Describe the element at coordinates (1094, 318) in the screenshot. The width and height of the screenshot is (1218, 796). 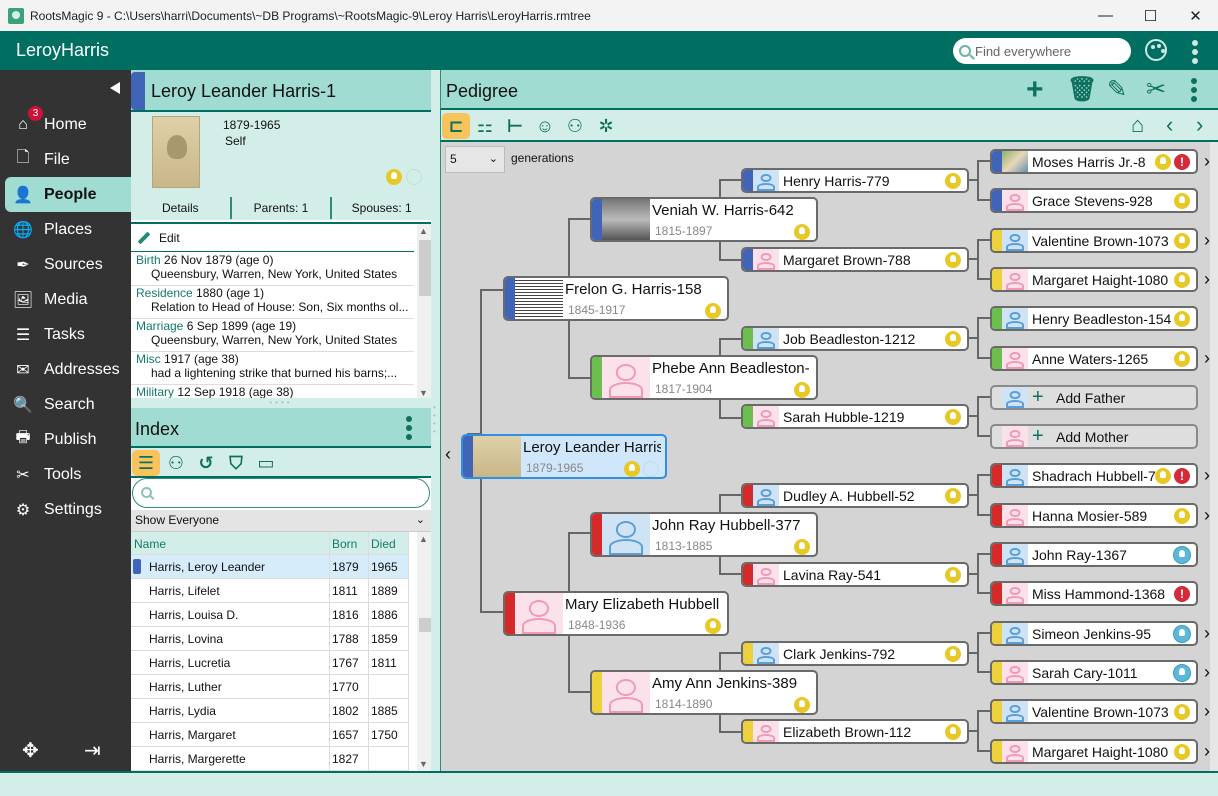
I see `person-box: Henry Beadleston-154` at that location.